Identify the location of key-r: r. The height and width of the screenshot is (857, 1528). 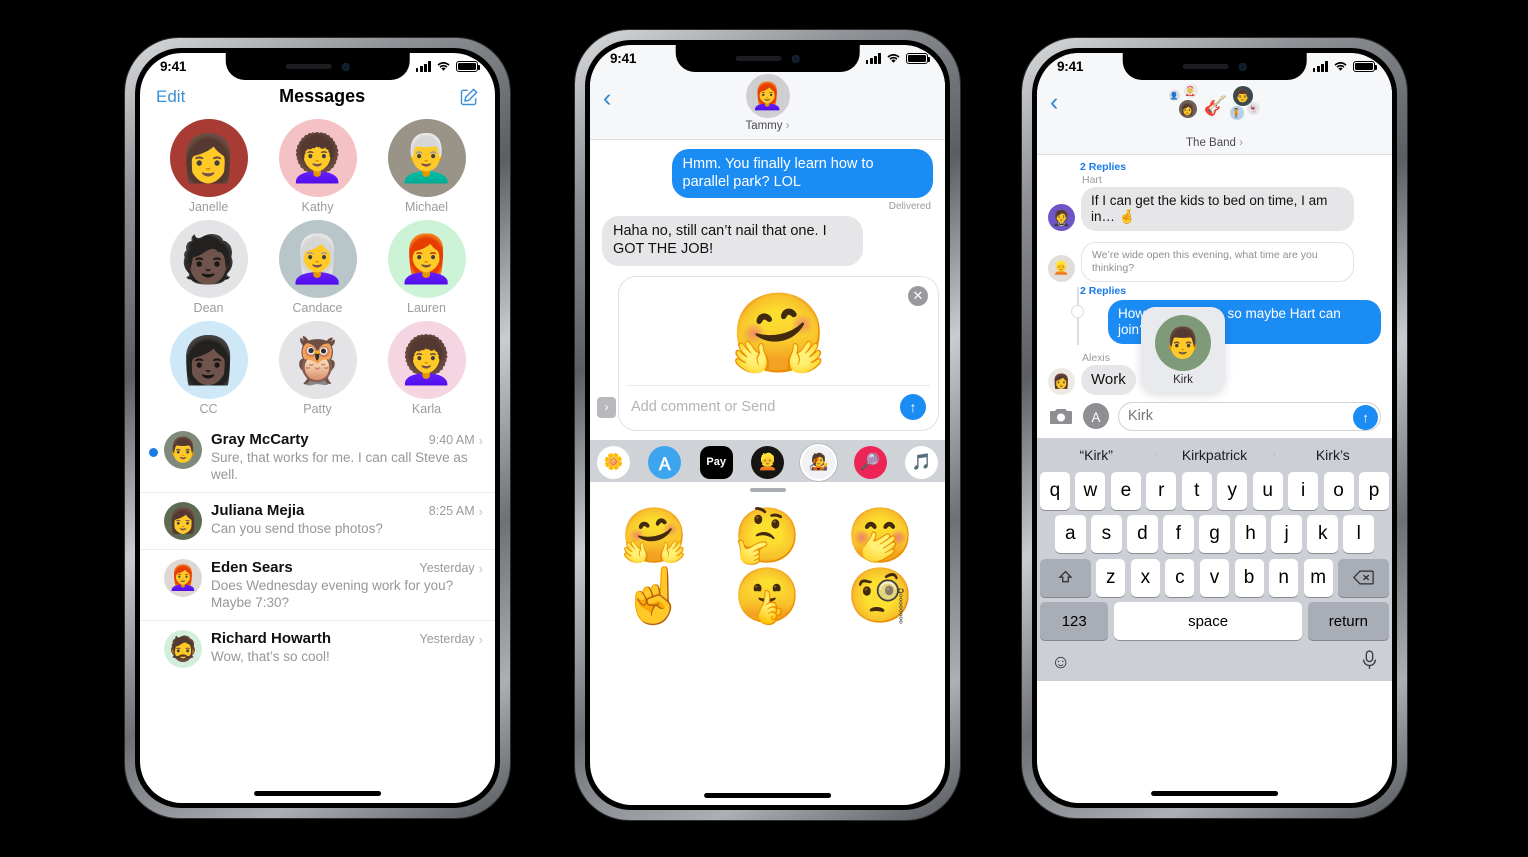
(1161, 490).